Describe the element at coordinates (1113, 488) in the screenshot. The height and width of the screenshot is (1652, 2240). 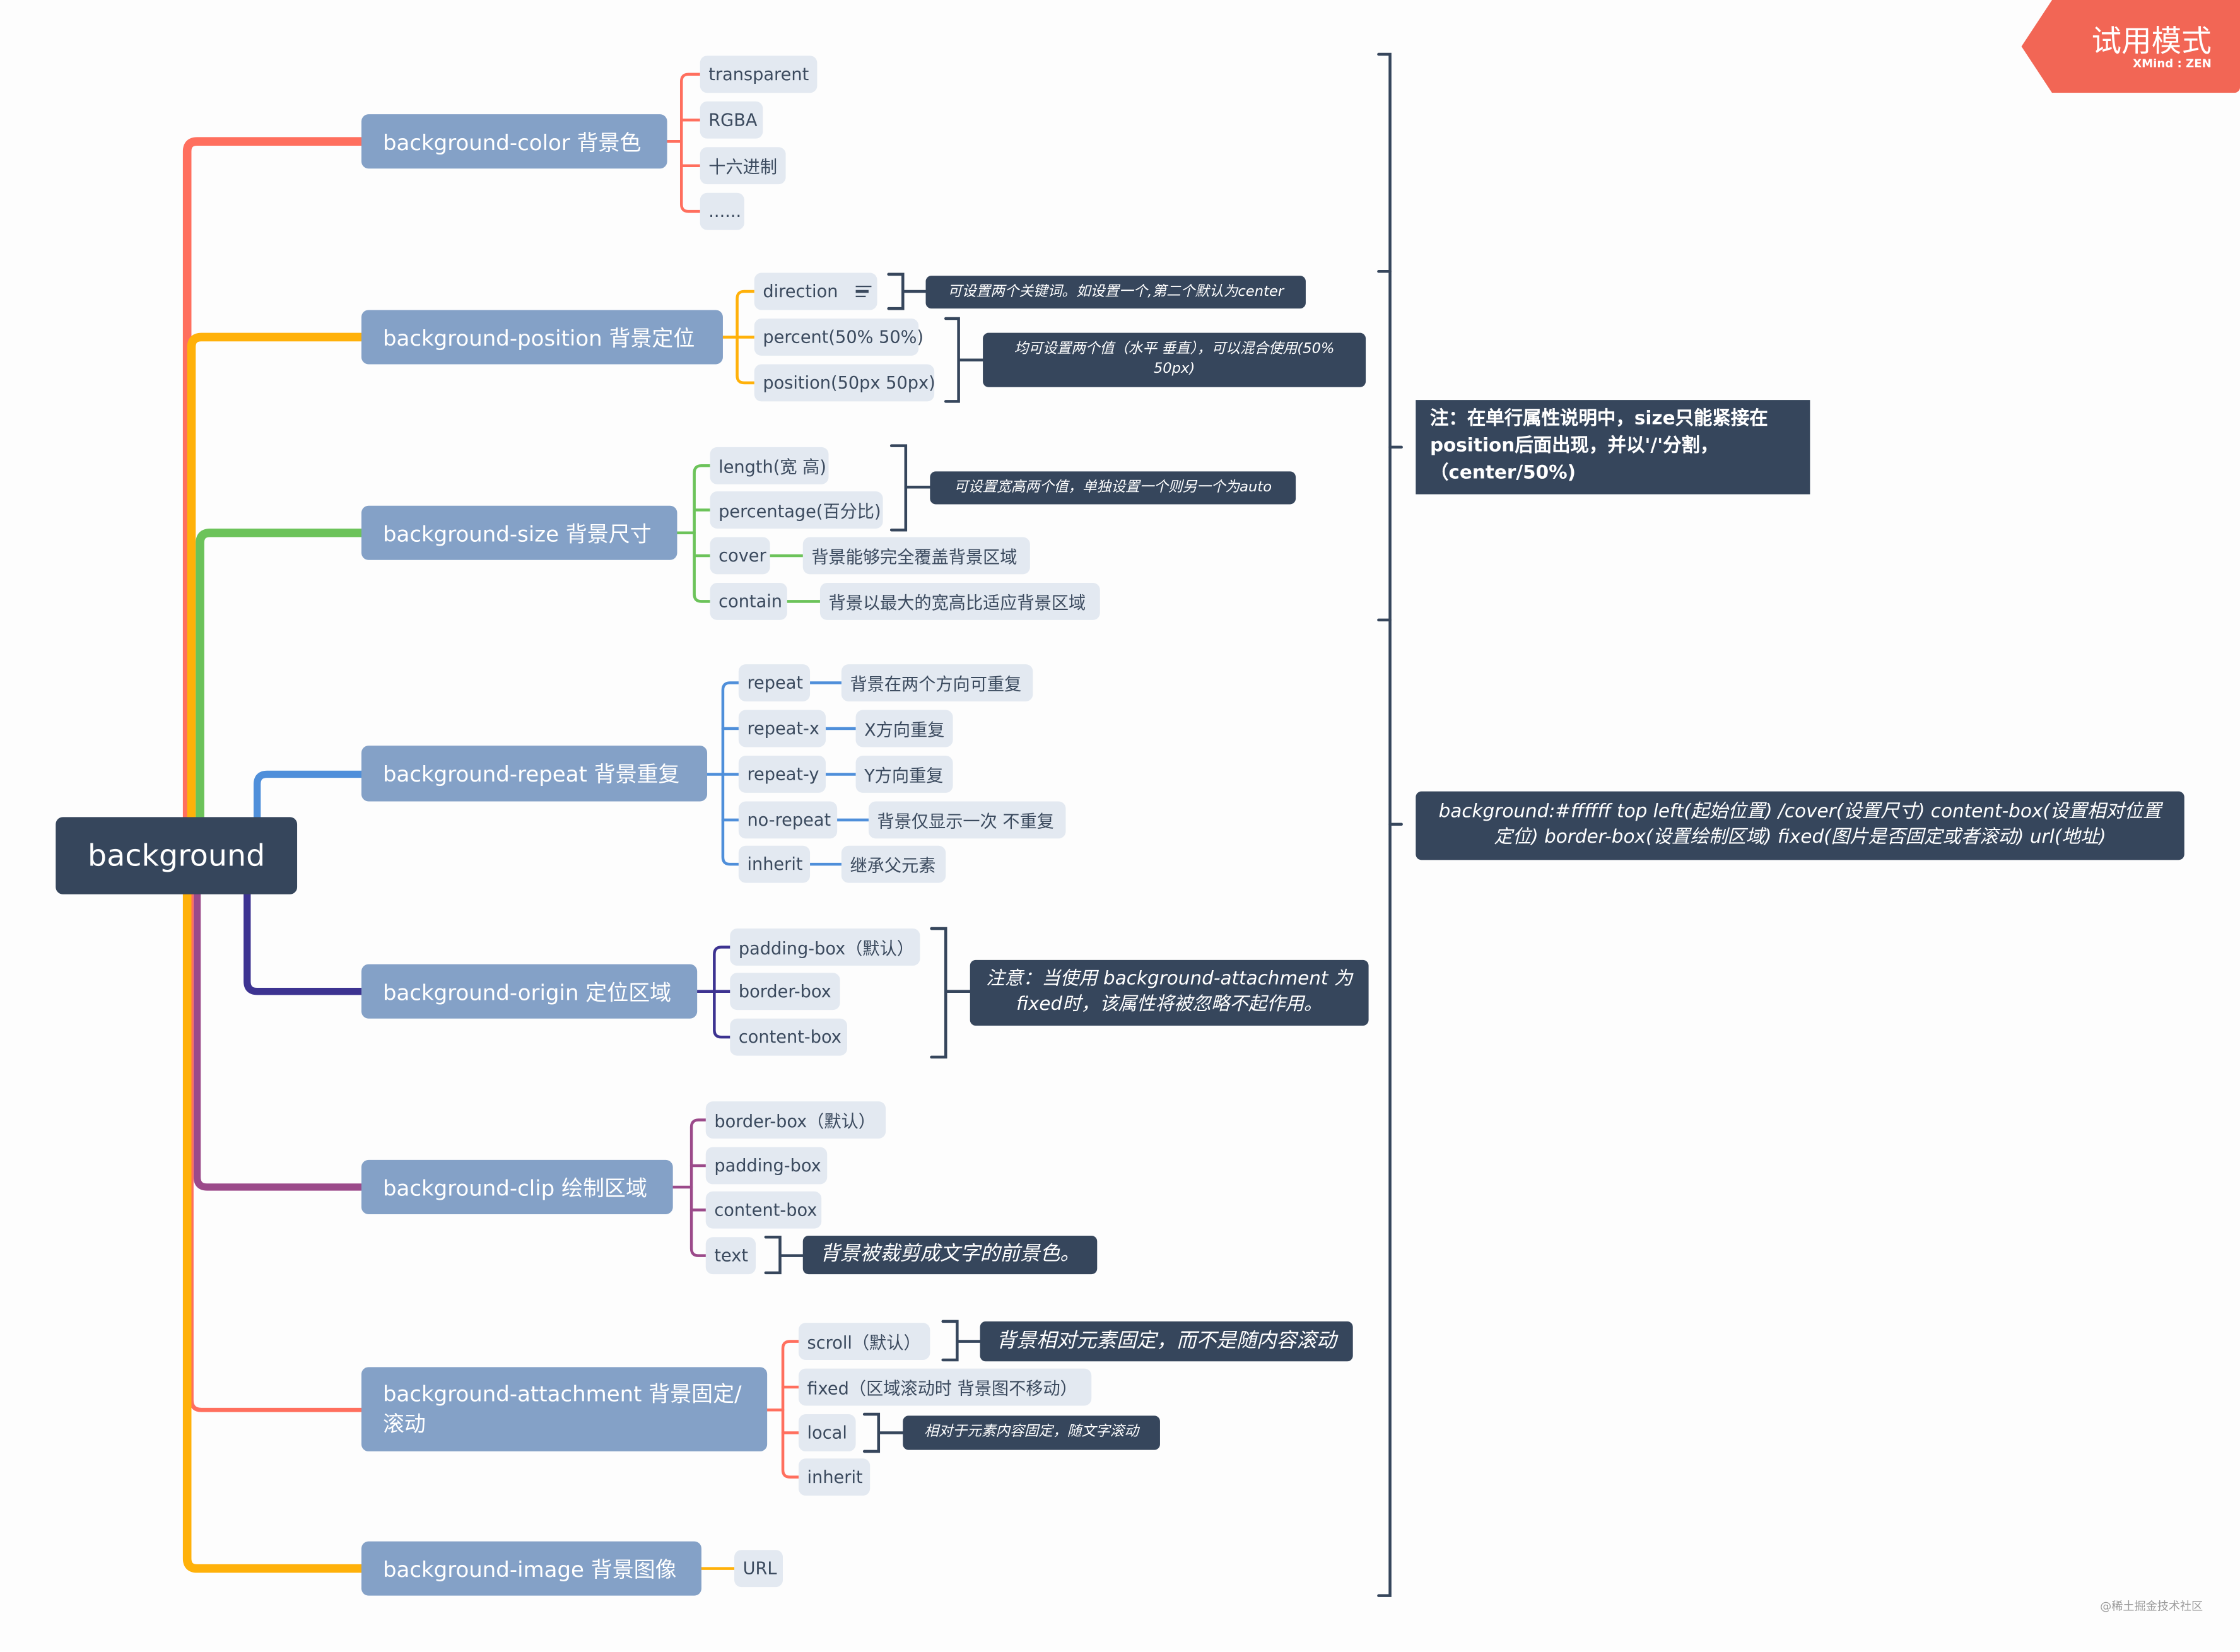
I see `note-size: 可设置宽高两个值，单独设置一个则另一个为auto` at that location.